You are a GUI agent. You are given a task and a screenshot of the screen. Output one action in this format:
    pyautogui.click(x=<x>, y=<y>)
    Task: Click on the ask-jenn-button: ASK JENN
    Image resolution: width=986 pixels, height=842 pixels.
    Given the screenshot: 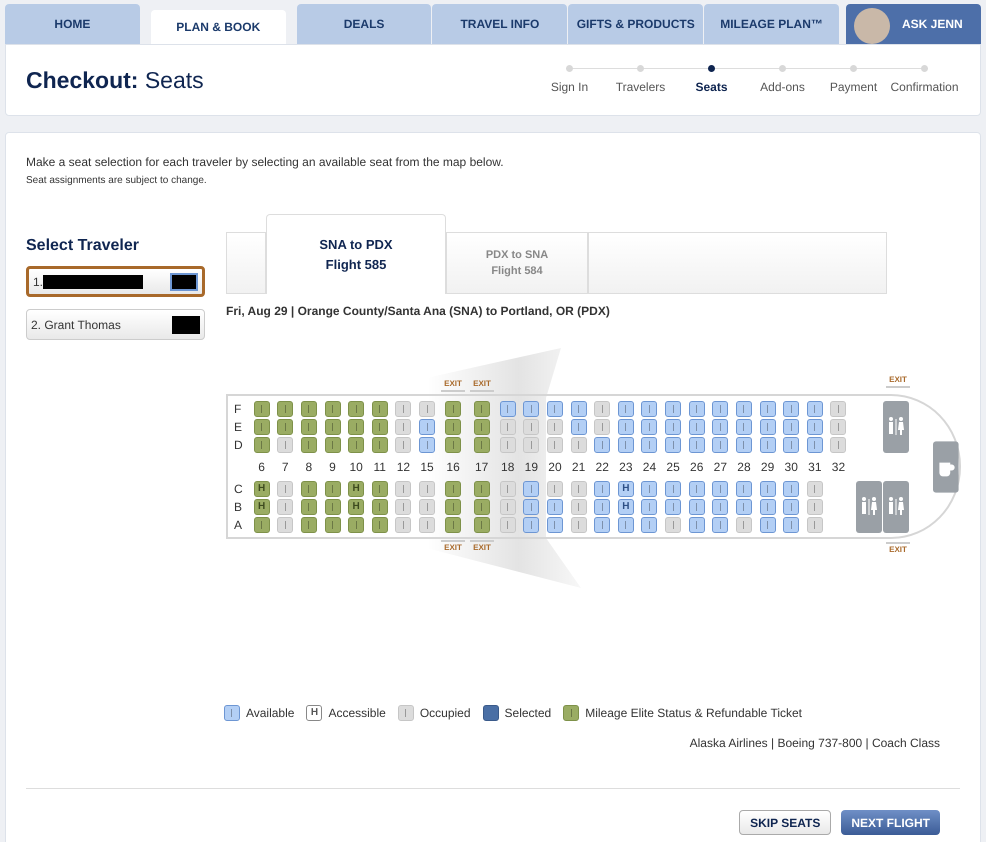 What is the action you would take?
    pyautogui.click(x=913, y=24)
    